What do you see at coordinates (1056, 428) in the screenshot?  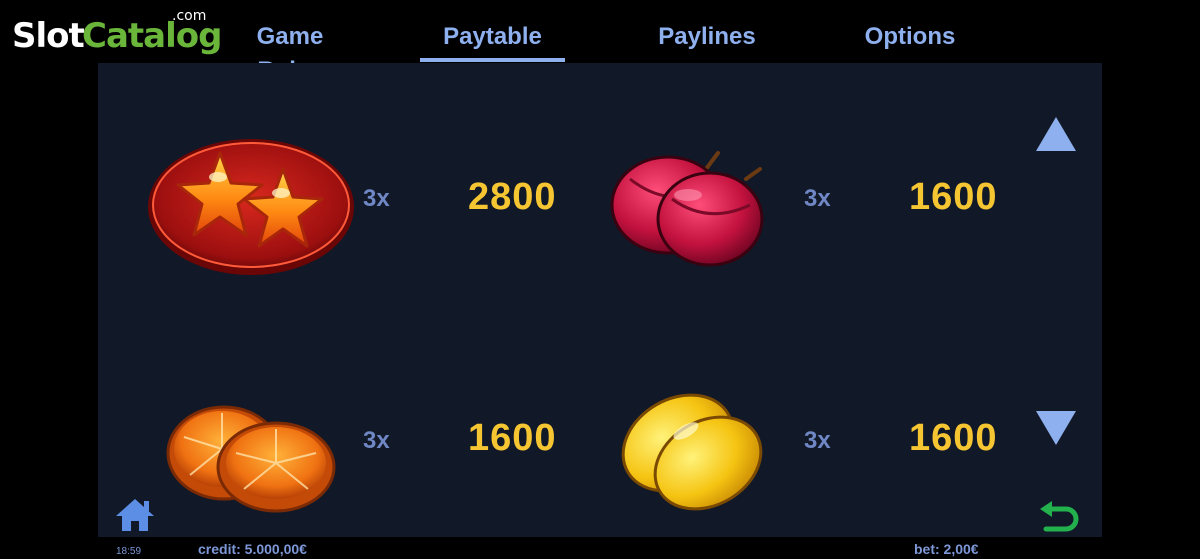 I see `scroll-down-arrow-icon` at bounding box center [1056, 428].